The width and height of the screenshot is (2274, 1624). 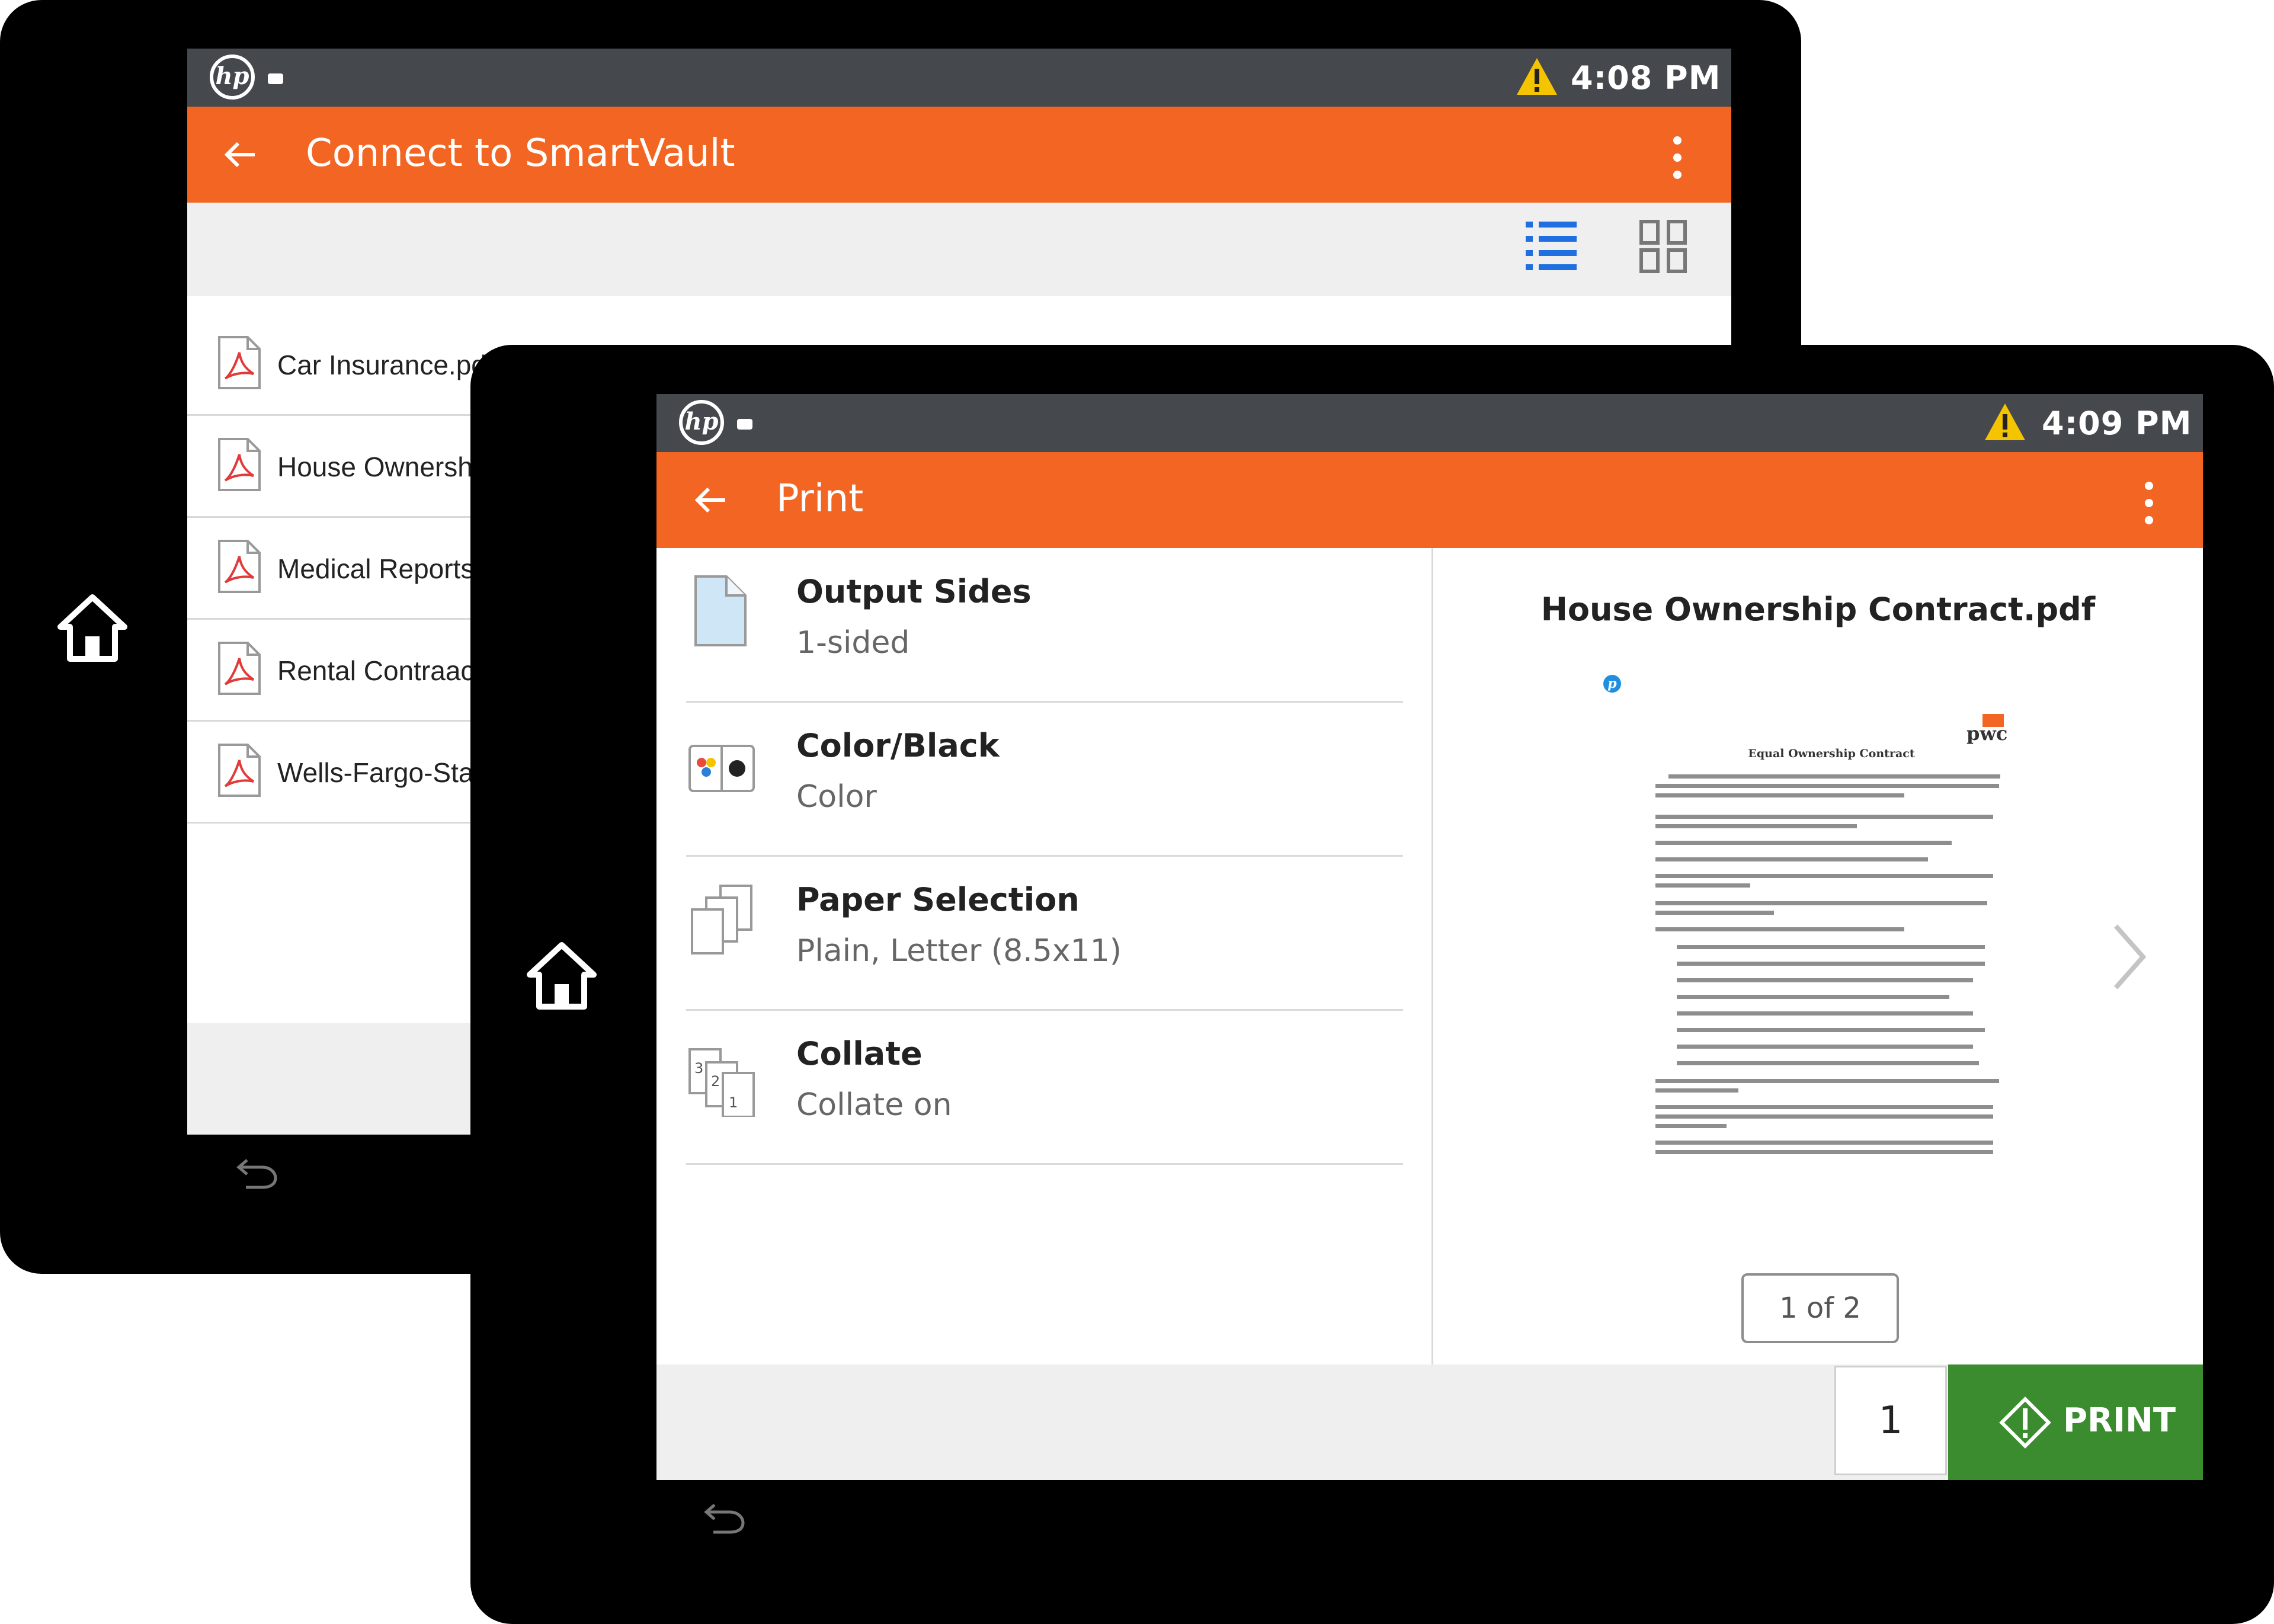 I want to click on status-bar: hp 4:08 PM, so click(x=959, y=78).